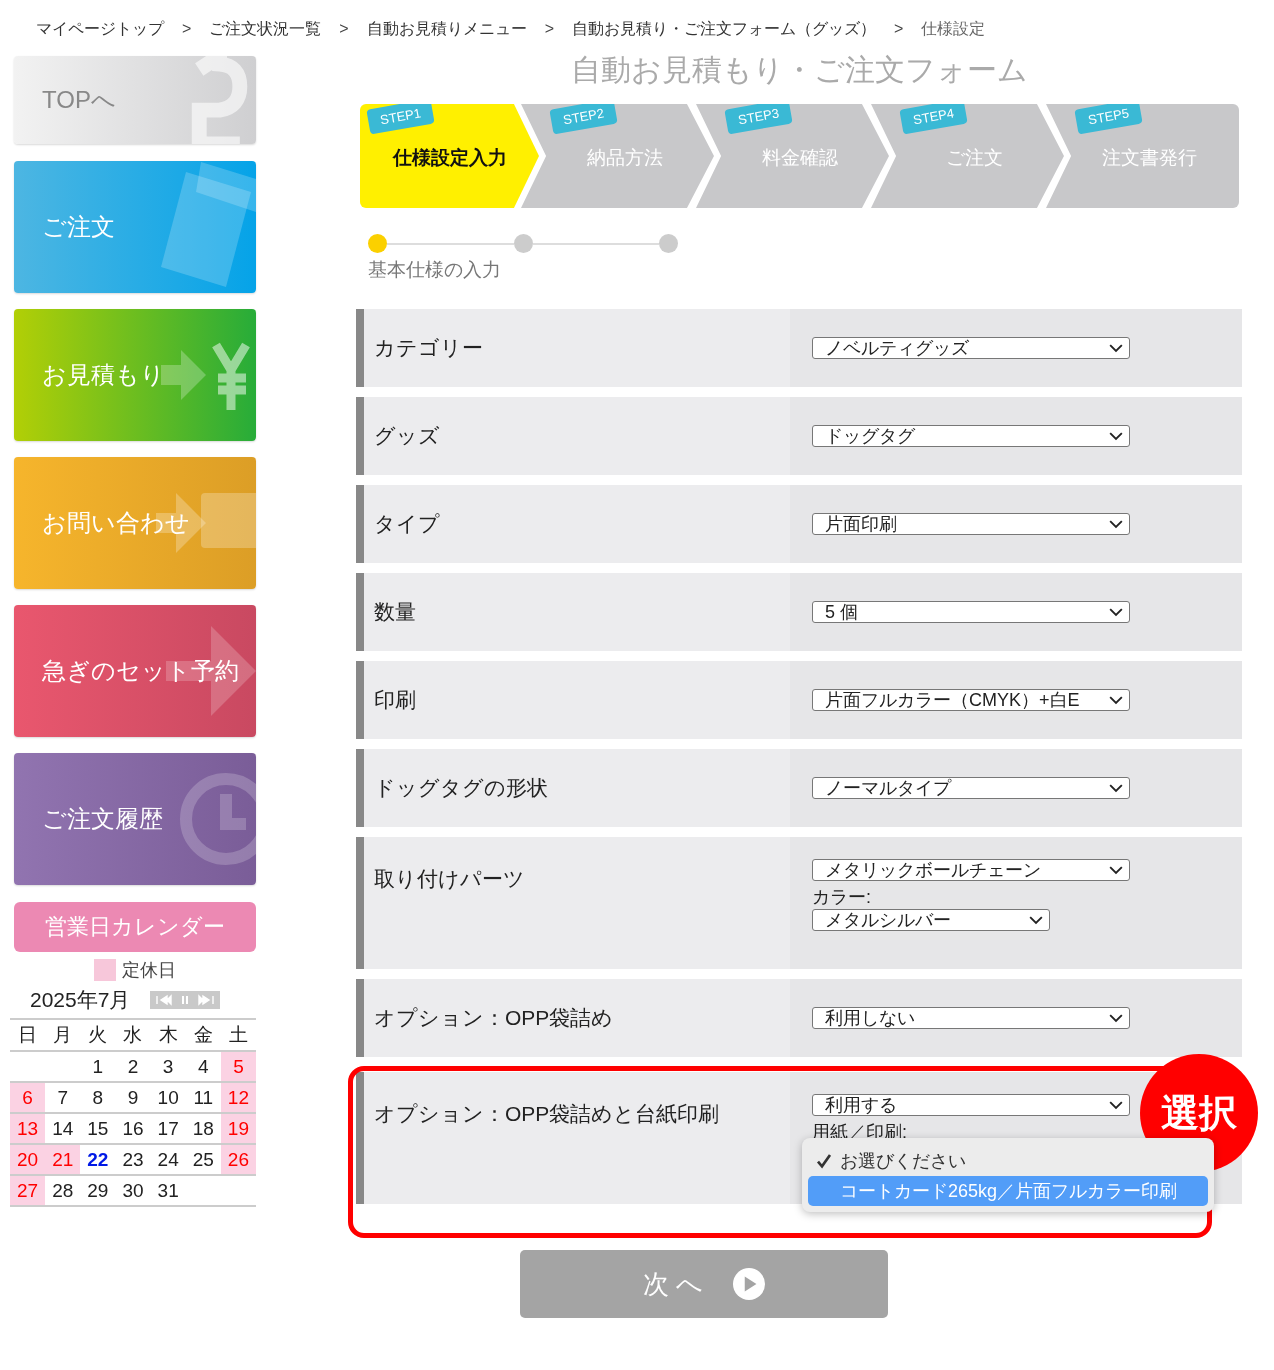 Image resolution: width=1274 pixels, height=1370 pixels. Describe the element at coordinates (98, 1066) in the screenshot. I see `calendar-day: 1` at that location.